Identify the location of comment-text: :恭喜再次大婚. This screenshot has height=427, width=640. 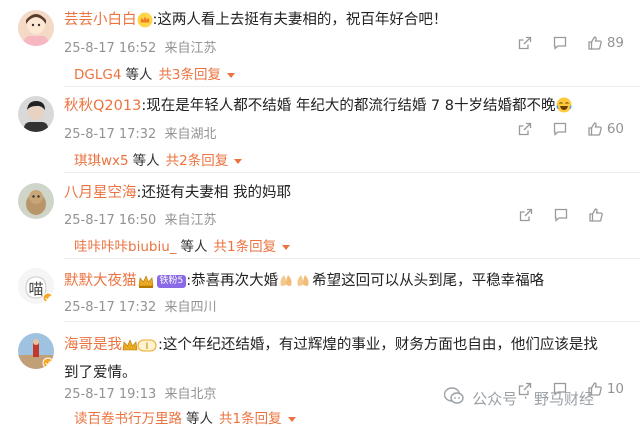
(232, 281).